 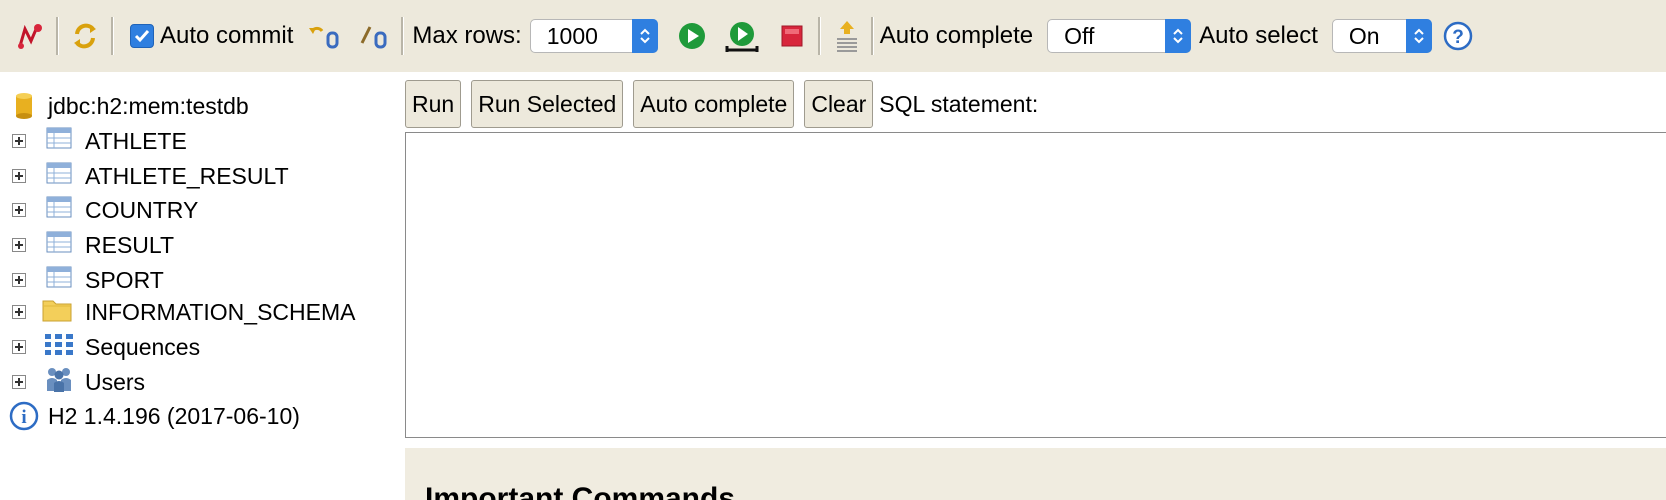 What do you see at coordinates (1035, 474) in the screenshot?
I see `help-panel: Important Commands` at bounding box center [1035, 474].